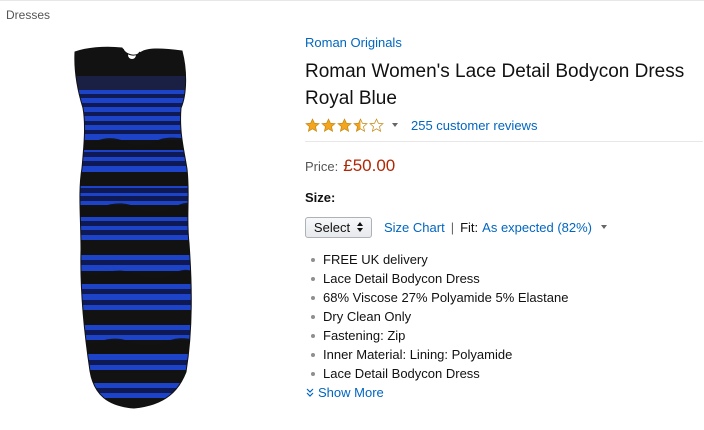 Image resolution: width=704 pixels, height=430 pixels. What do you see at coordinates (414, 227) in the screenshot?
I see `size-chart-link: Size Chart` at bounding box center [414, 227].